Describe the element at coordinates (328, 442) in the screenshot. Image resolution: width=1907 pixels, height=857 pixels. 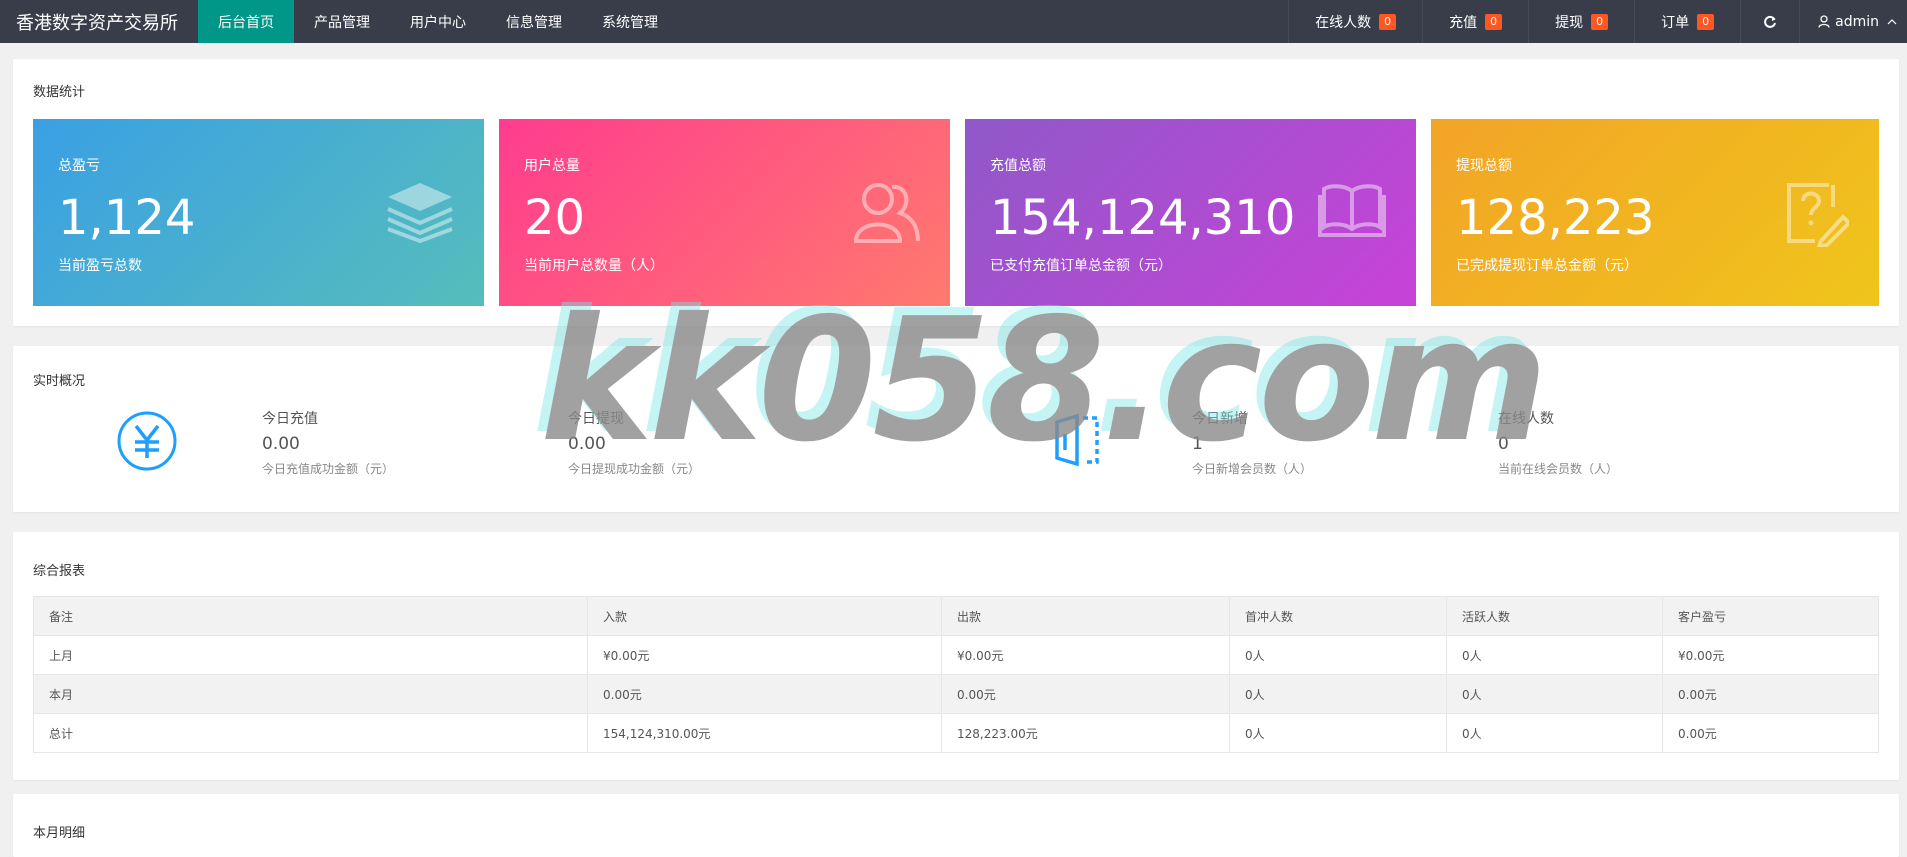
I see `rt-item-today-recharge: 今日充值 0.00 今日充值成功金额（元）` at that location.